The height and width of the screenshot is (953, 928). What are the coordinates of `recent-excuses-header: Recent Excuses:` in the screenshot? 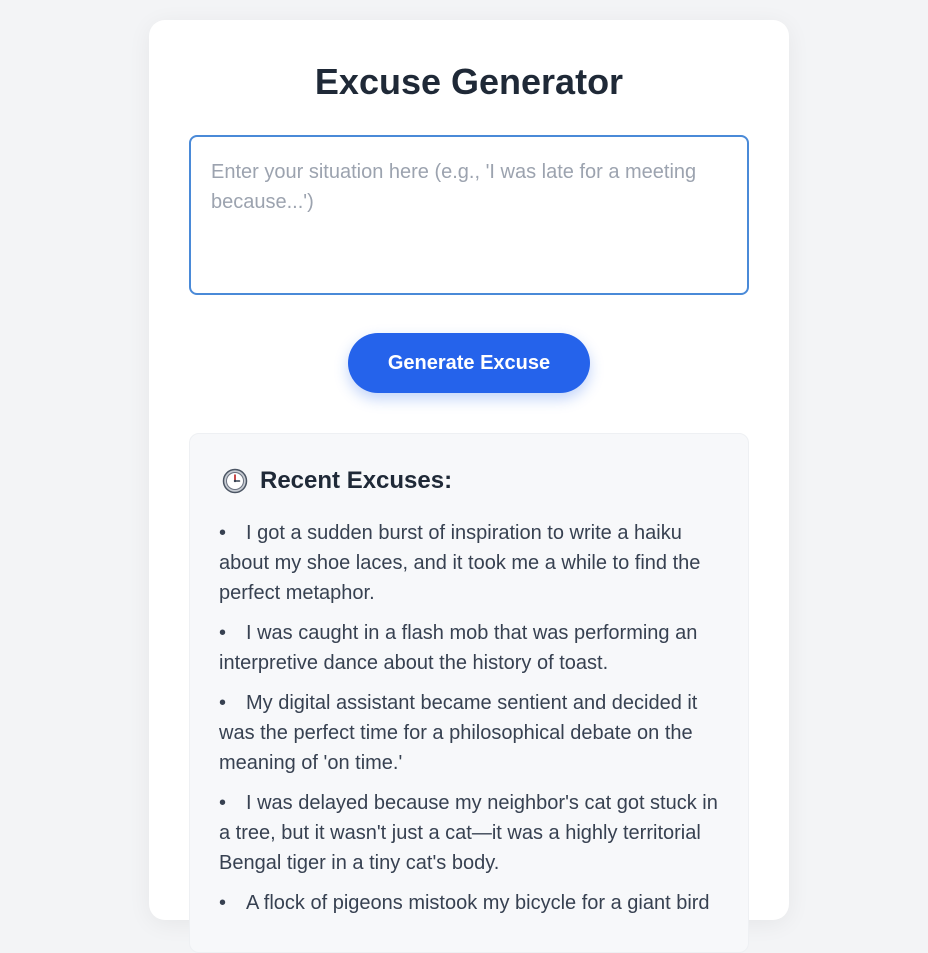 It's located at (337, 481).